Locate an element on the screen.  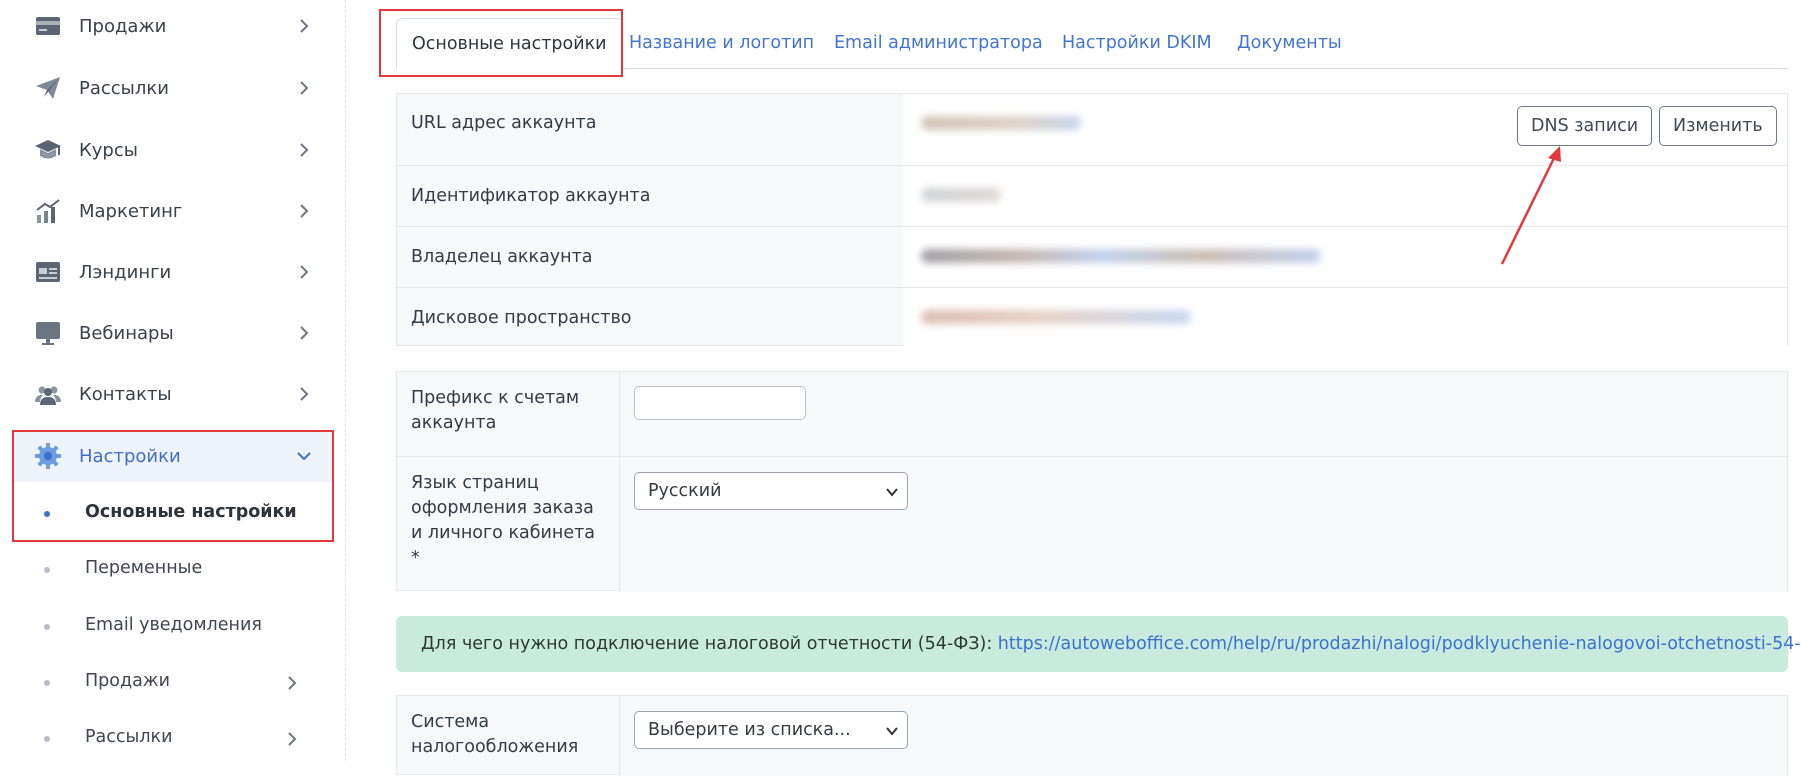
paper-plane-icon is located at coordinates (48, 88).